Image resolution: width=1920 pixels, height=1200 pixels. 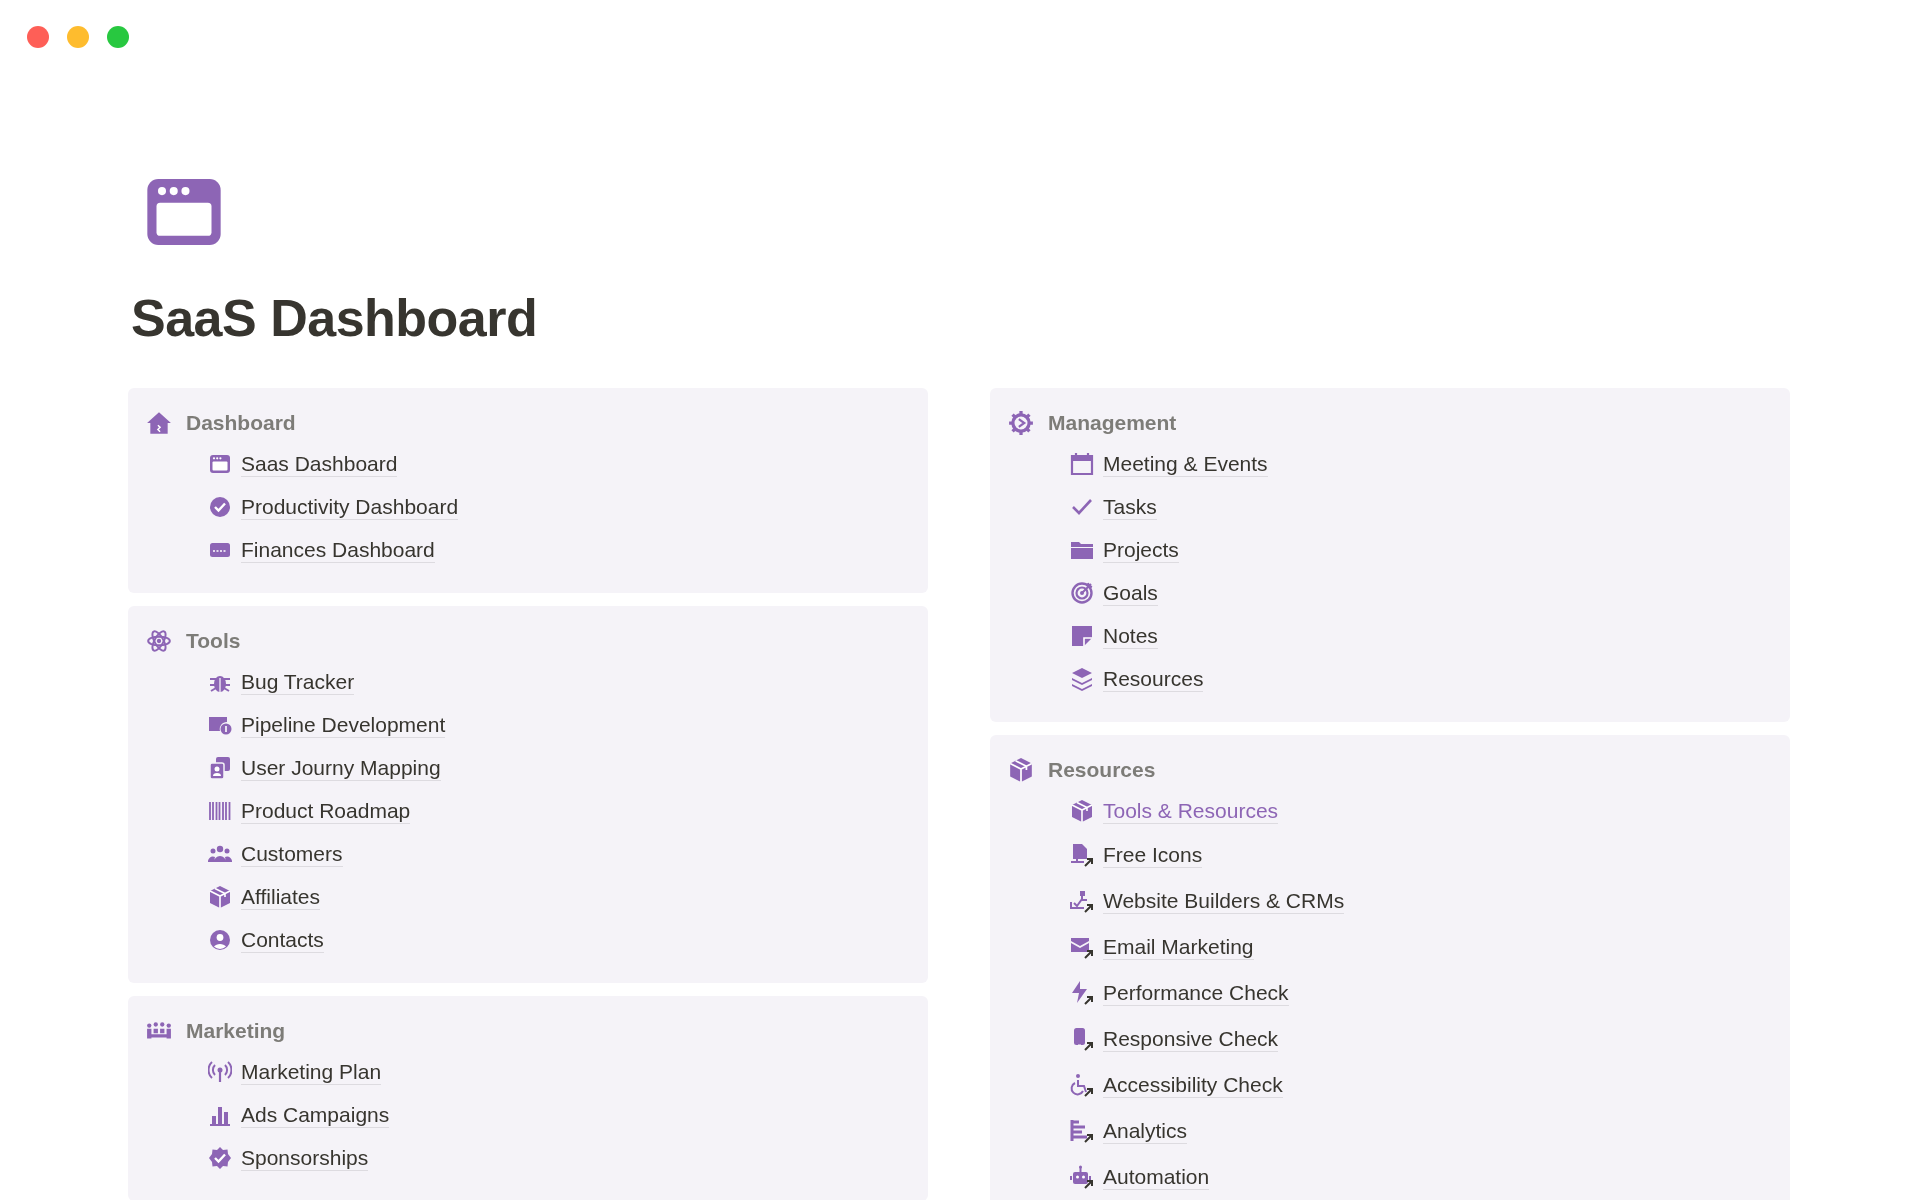 What do you see at coordinates (298, 681) in the screenshot?
I see `page-link: Bug Tracker` at bounding box center [298, 681].